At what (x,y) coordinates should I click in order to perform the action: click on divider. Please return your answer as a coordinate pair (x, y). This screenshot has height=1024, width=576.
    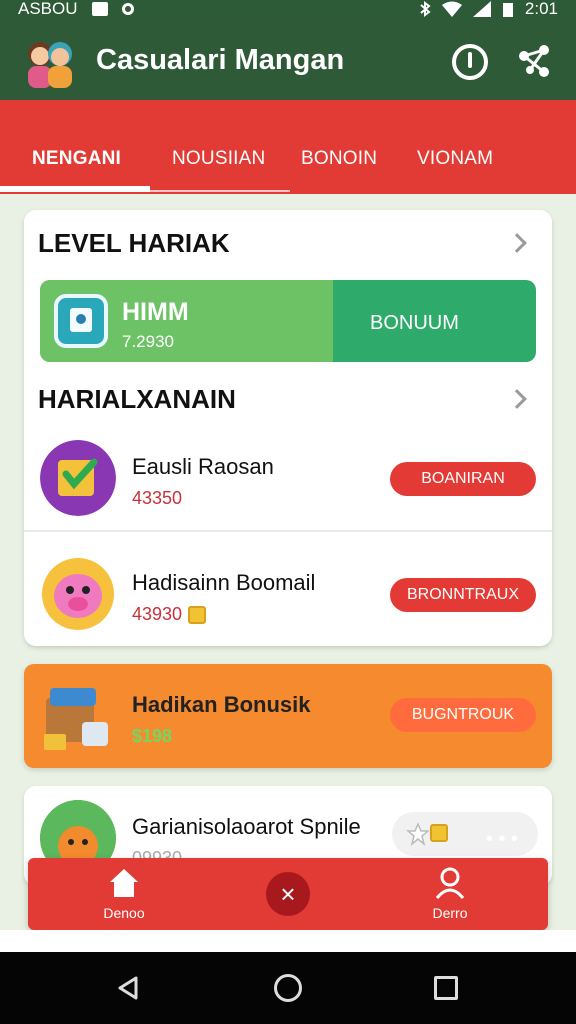
    Looking at the image, I should click on (288, 531).